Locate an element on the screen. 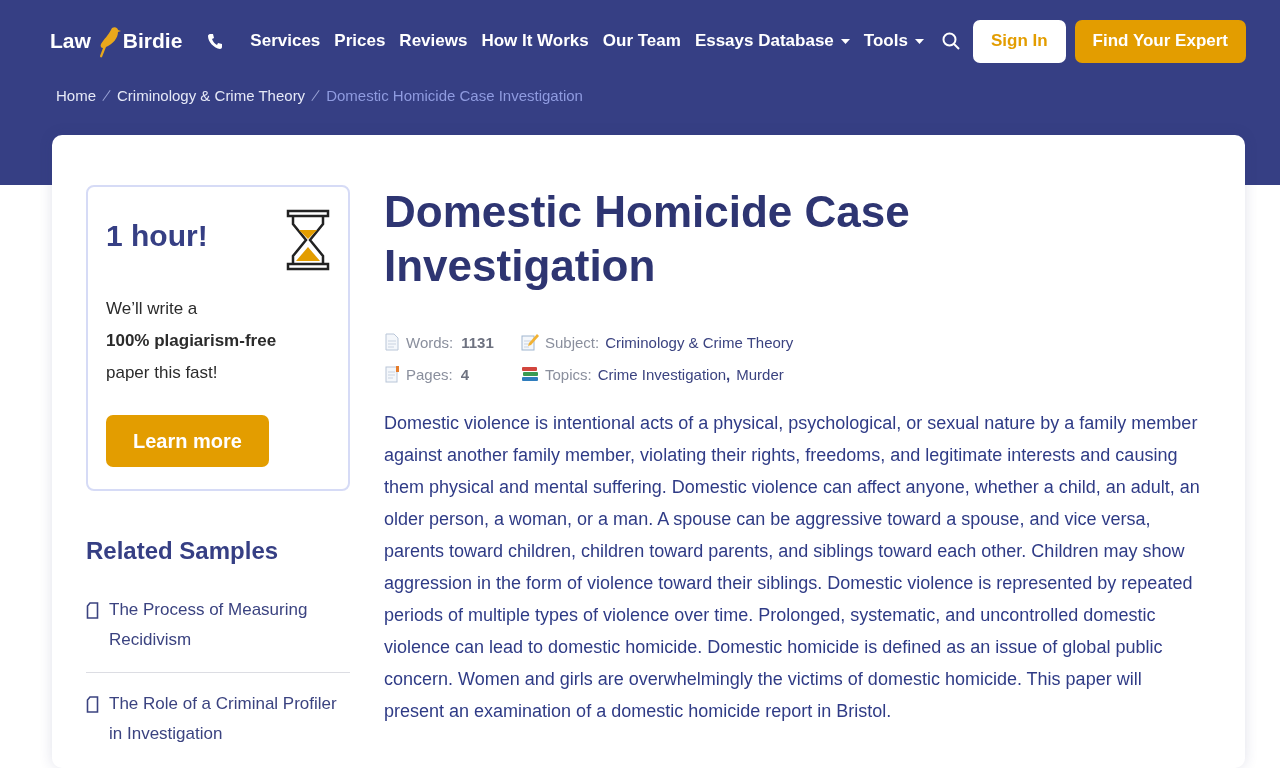  memo-pencil-icon is located at coordinates (530, 342).